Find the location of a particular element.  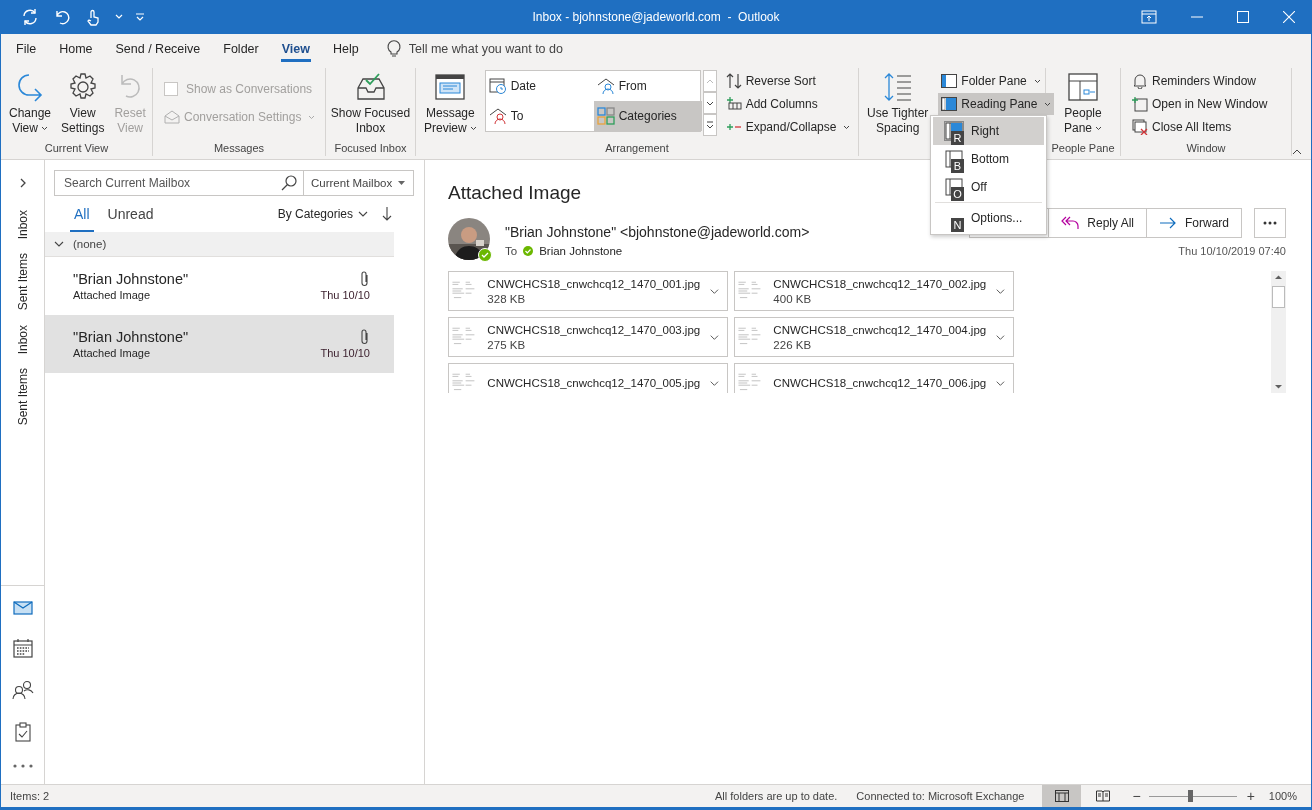

attachment-card: CNWCHCS18_cnwchcq12_1470_002.jpg 400 KB is located at coordinates (874, 291).